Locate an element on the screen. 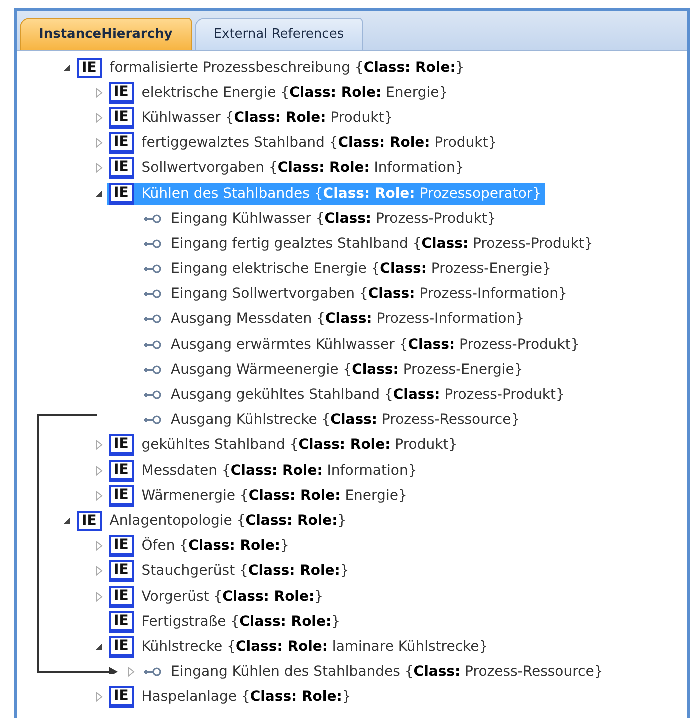 Image resolution: width=696 pixels, height=718 pixels. item-label: formalisierte Prozessbeschreibung {Class: Role:} is located at coordinates (287, 68).